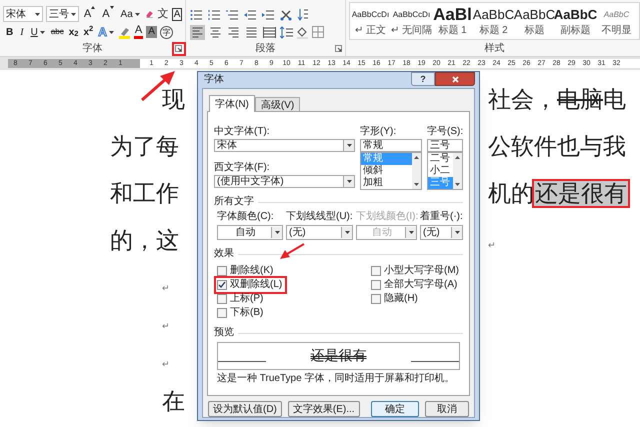 This screenshot has width=640, height=427. What do you see at coordinates (395, 409) in the screenshot?
I see `dialog-button: 确定` at bounding box center [395, 409].